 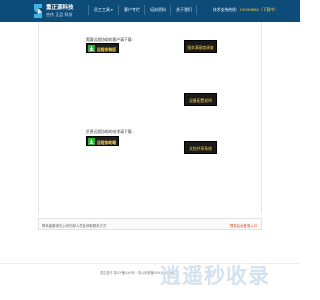 I want to click on download-button-label: 远程安装版, so click(x=106, y=49).